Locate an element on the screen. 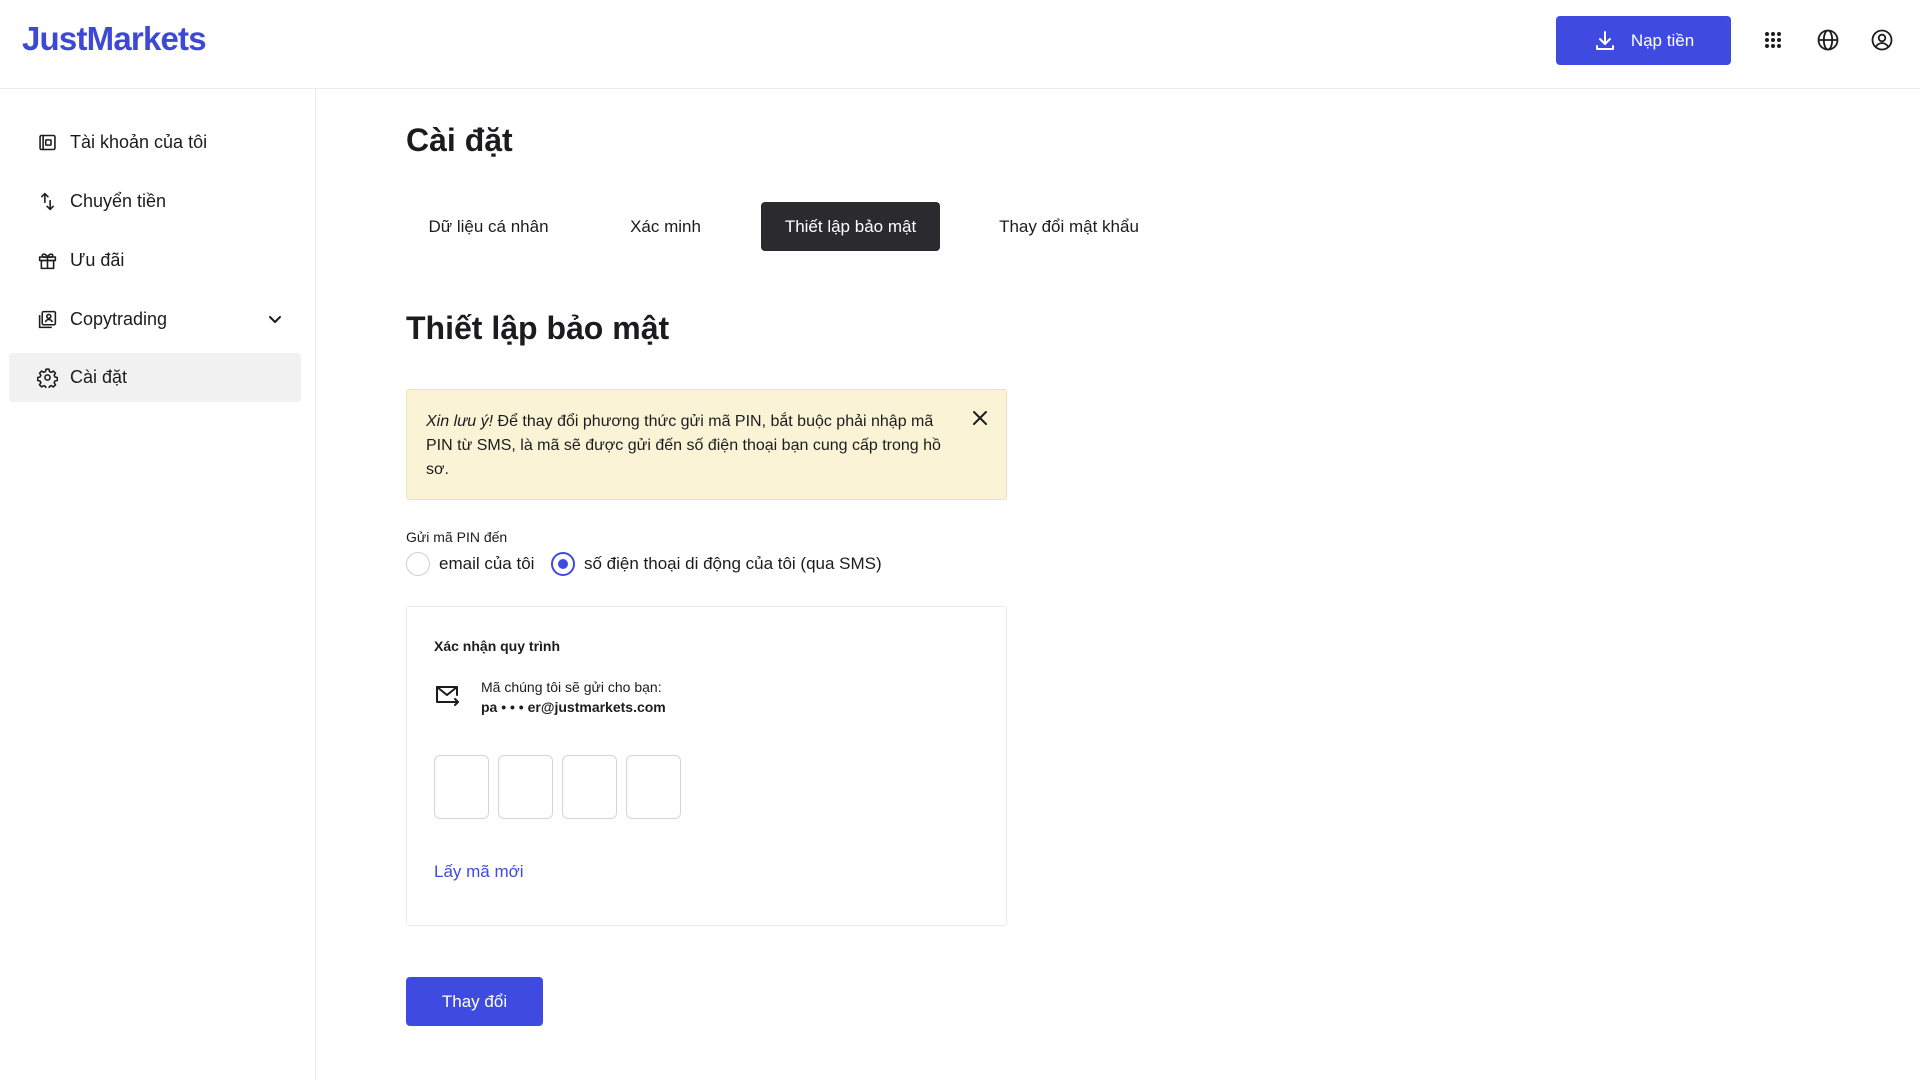  sidebar-item-copytrading: Copytrading is located at coordinates (155, 319).